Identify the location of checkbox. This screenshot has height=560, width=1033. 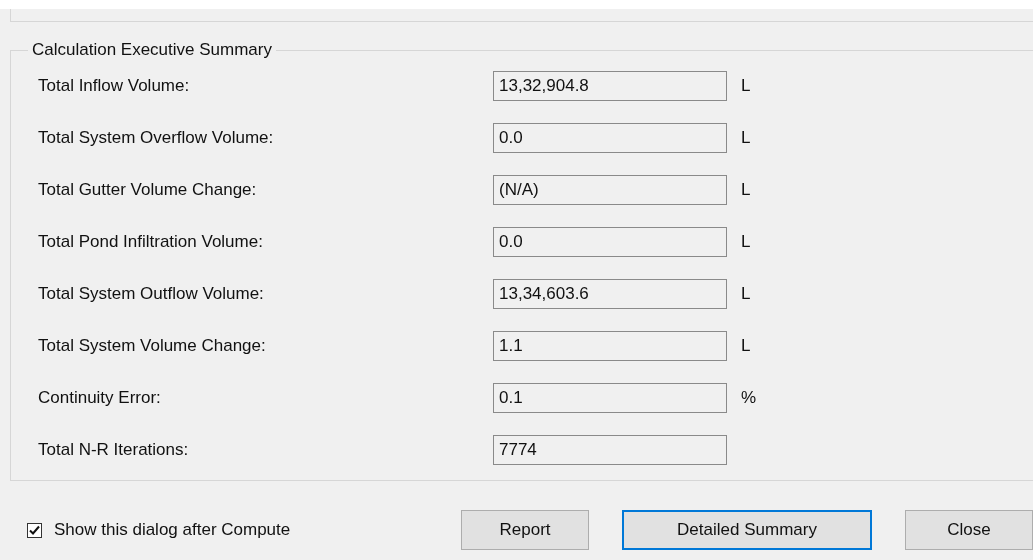
(34, 530).